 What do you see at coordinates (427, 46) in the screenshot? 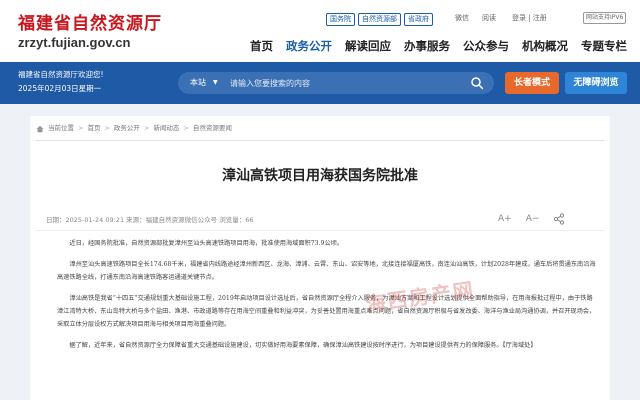
I see `nav-item-services: 办事服务` at bounding box center [427, 46].